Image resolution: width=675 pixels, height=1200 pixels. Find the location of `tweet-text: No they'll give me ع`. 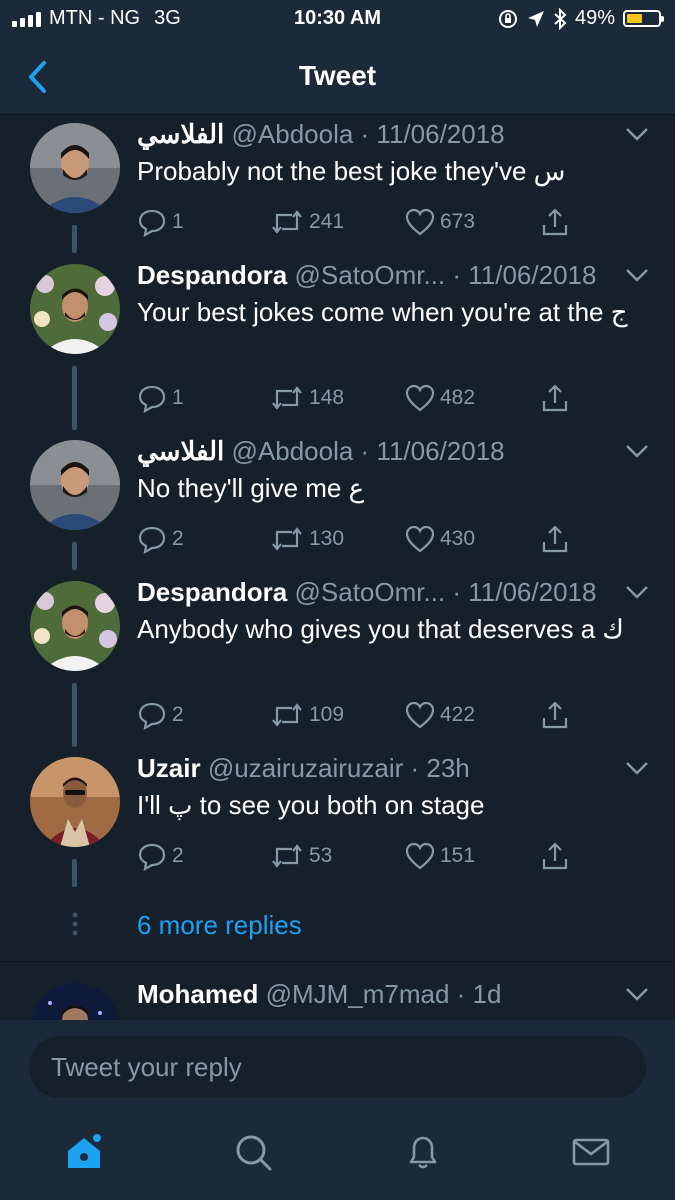

tweet-text: No they'll give me ع is located at coordinates (251, 488).